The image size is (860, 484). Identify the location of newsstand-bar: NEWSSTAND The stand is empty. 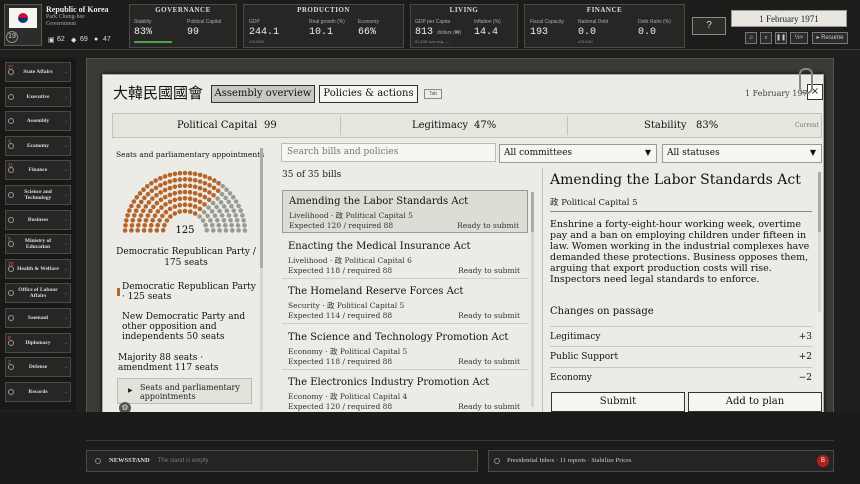
(282, 461).